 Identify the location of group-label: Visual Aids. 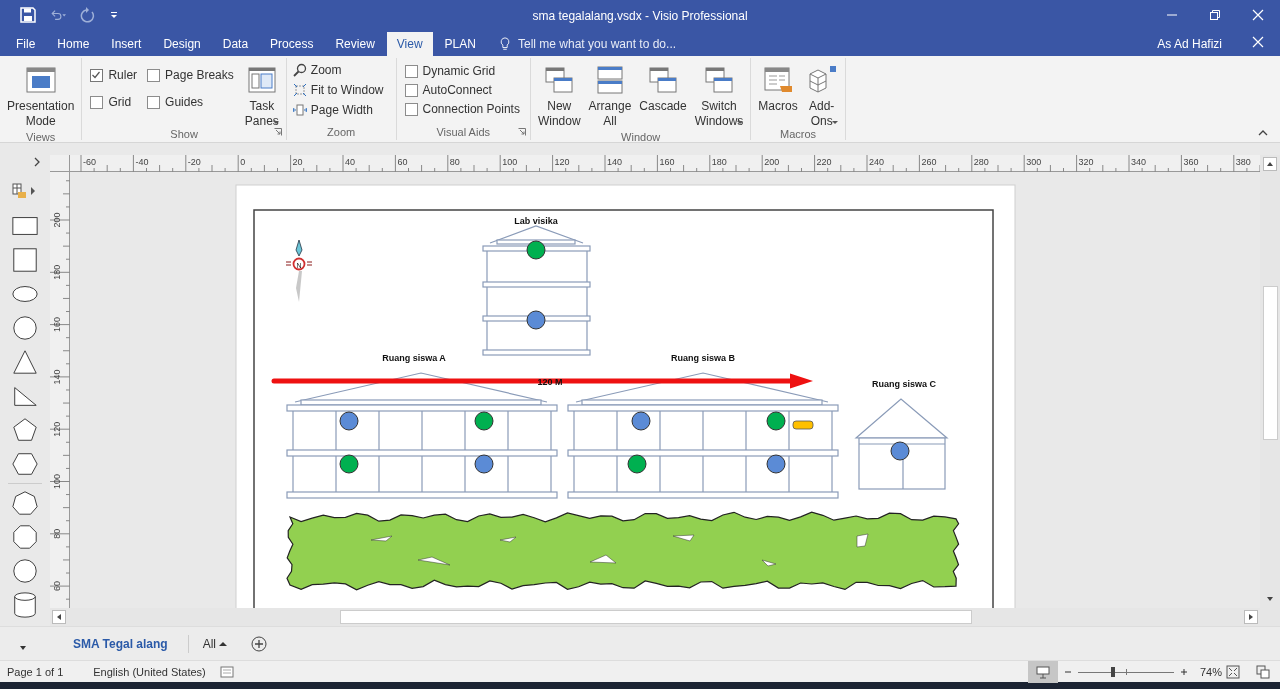
(463, 132).